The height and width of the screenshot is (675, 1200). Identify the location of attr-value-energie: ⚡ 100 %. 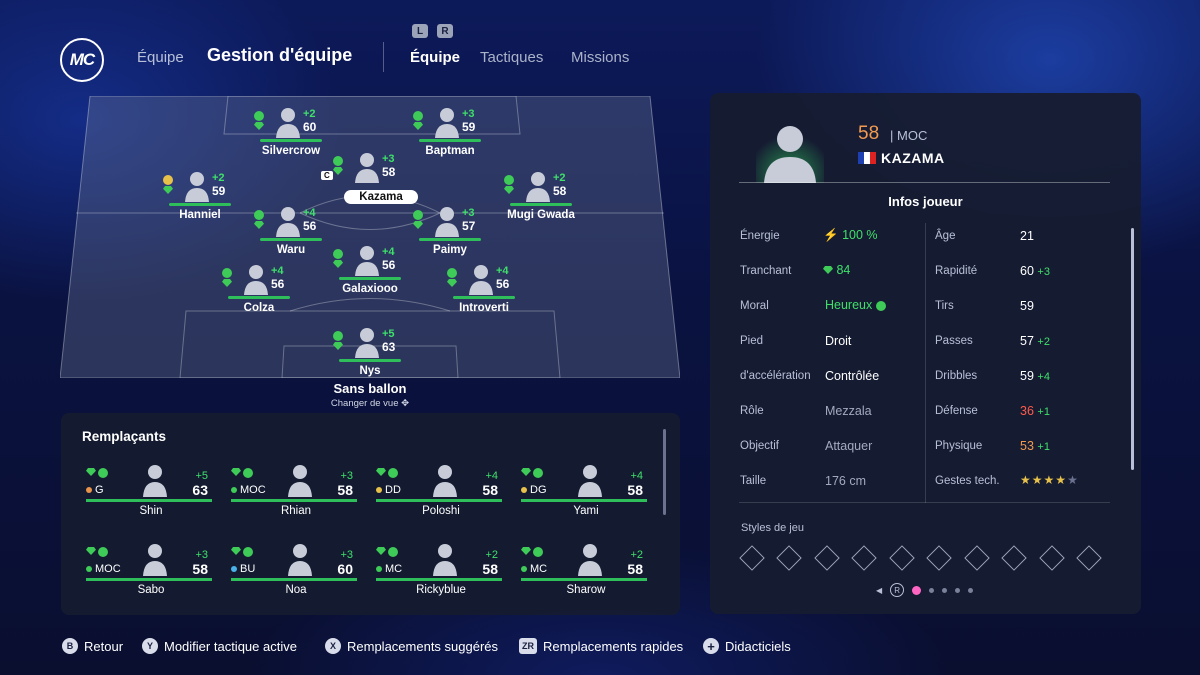
(850, 235).